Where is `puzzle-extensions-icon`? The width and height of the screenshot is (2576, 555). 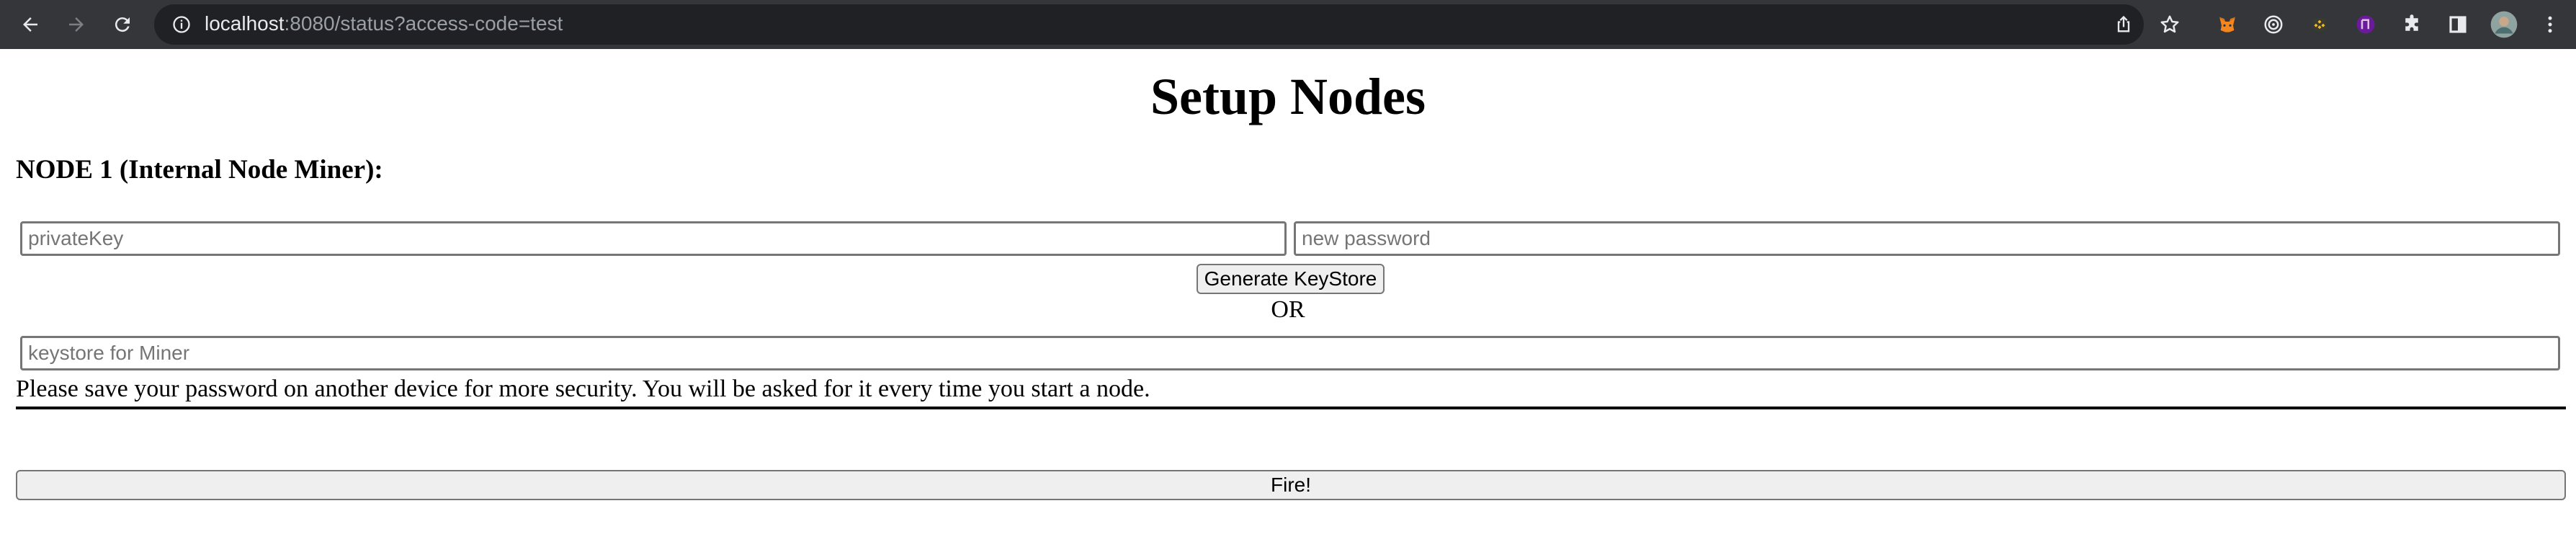 puzzle-extensions-icon is located at coordinates (2411, 24).